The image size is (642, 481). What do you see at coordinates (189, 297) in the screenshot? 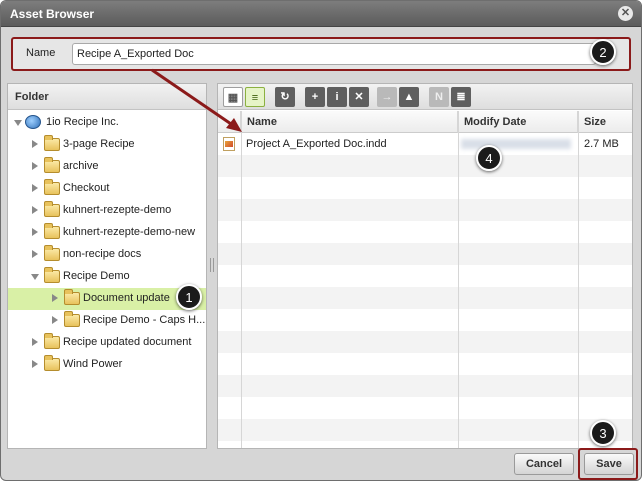
I see `callout-badge-1: 1` at bounding box center [189, 297].